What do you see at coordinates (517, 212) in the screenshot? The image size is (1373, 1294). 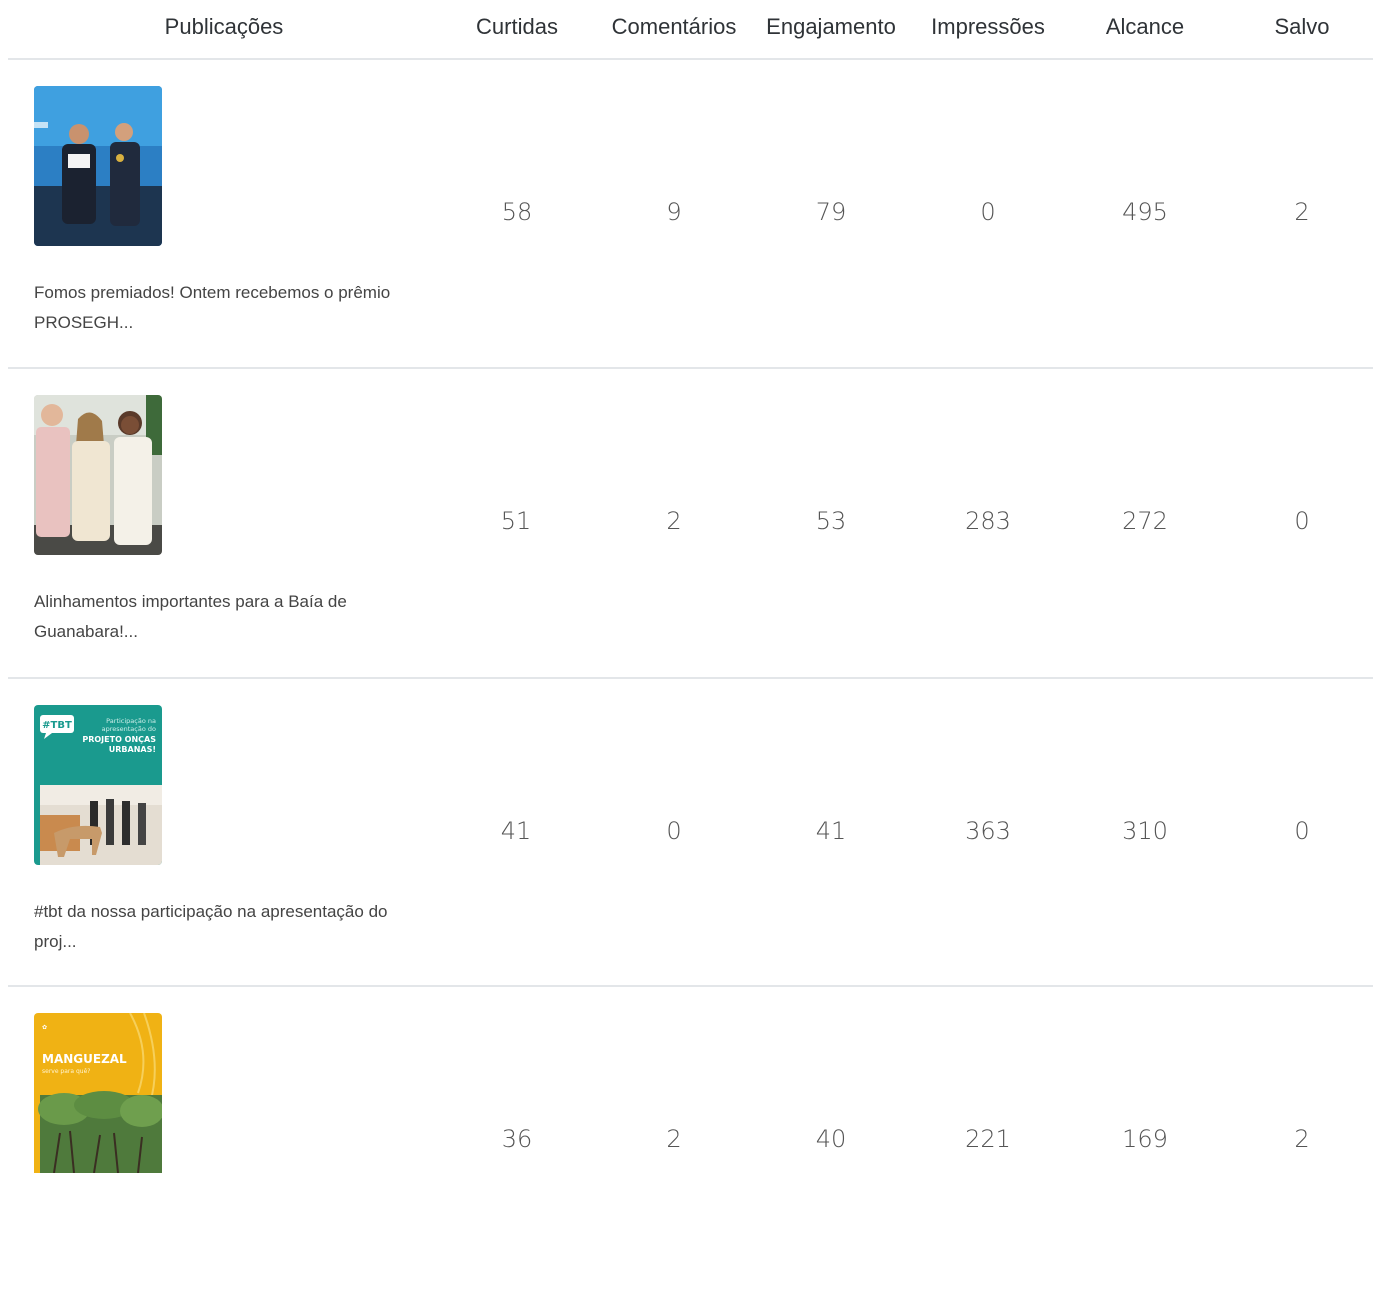 I see `curtidas-value: 58` at bounding box center [517, 212].